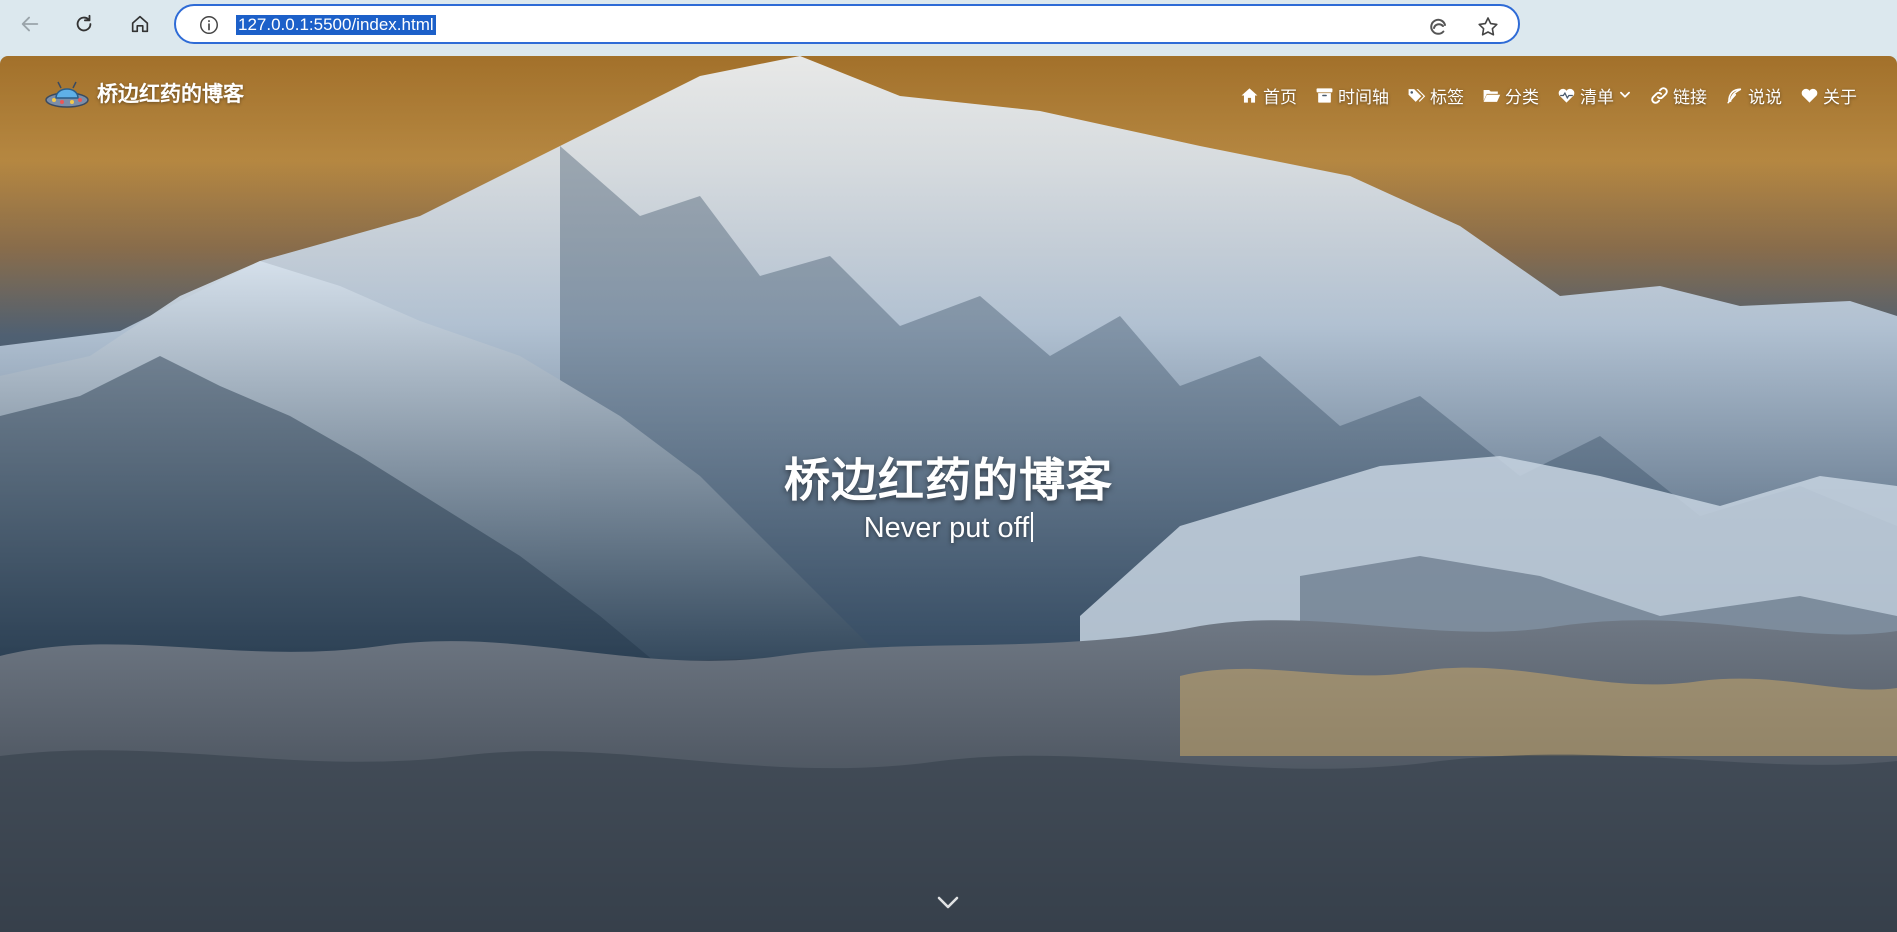  I want to click on menu-item-links: 链接, so click(1678, 95).